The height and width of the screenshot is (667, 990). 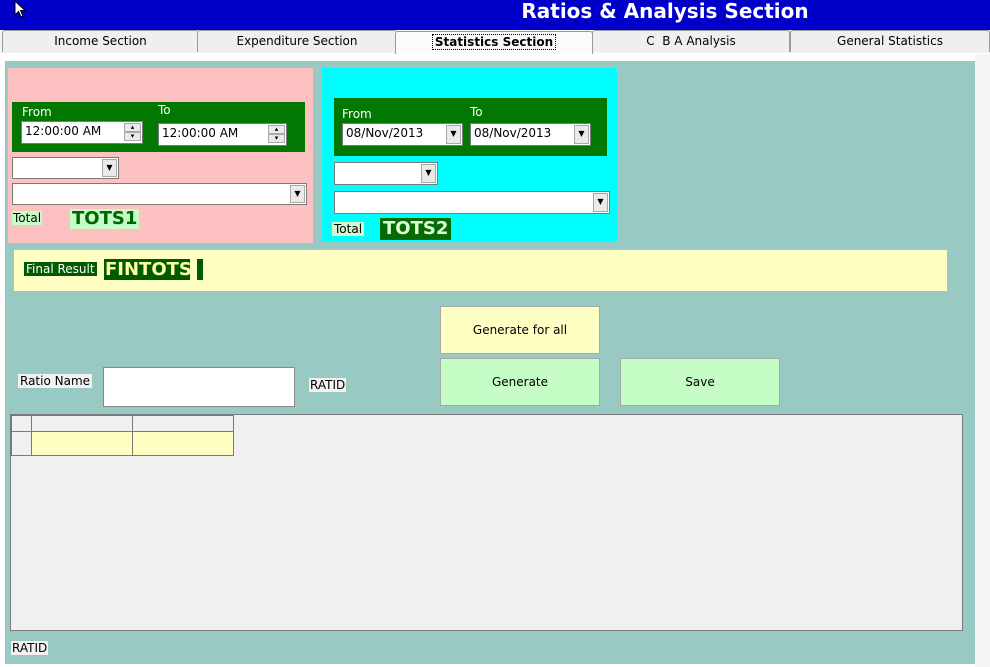 I want to click on ratid-label: RATID, so click(x=328, y=385).